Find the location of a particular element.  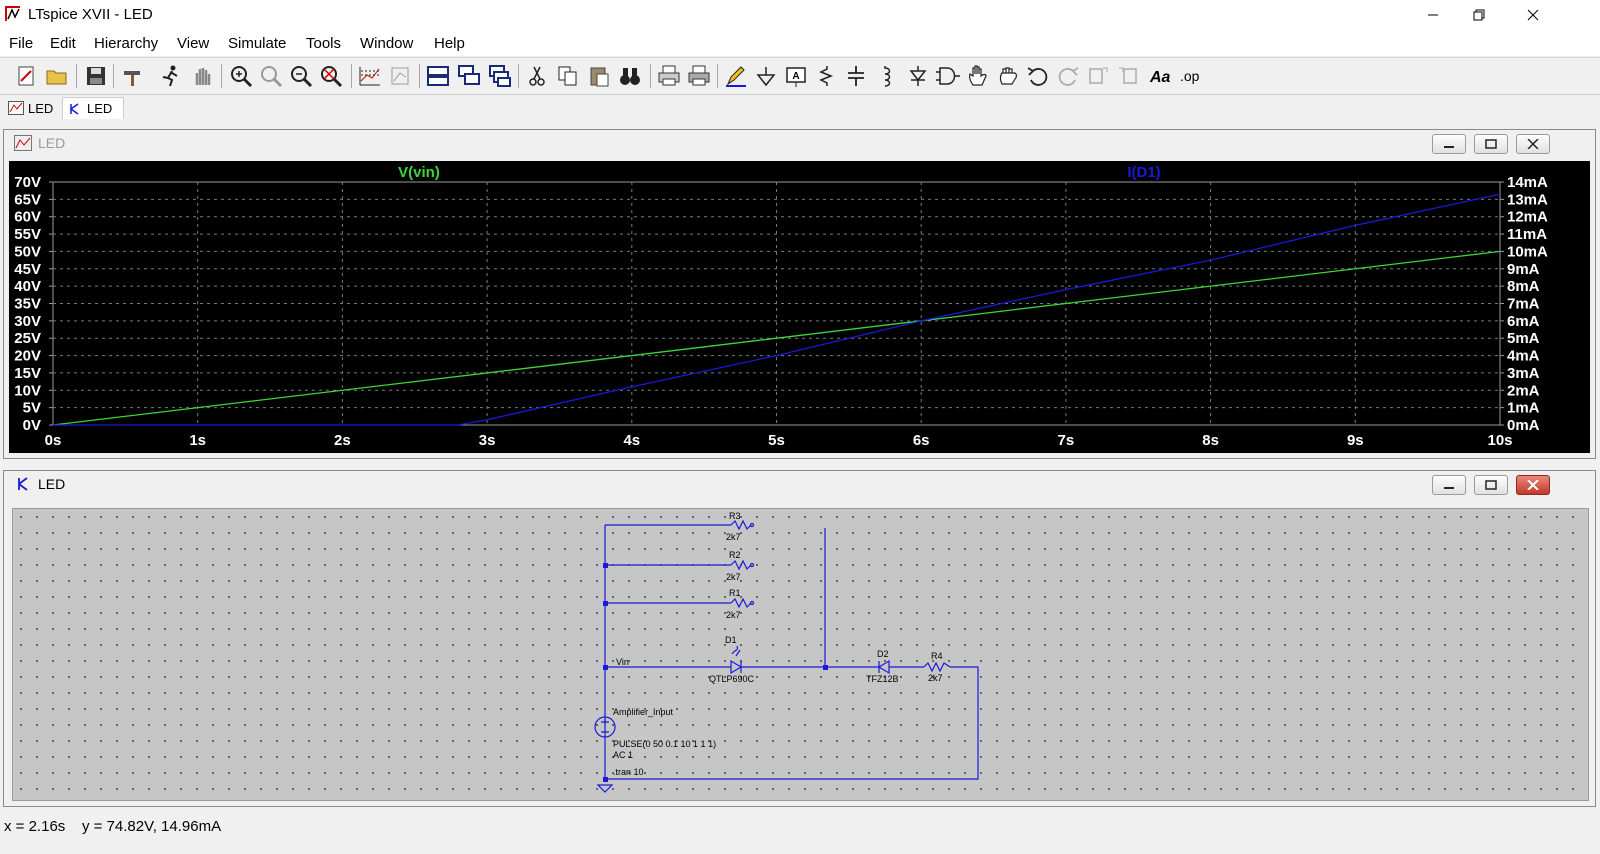

x-tick-label: 5s is located at coordinates (776, 440).